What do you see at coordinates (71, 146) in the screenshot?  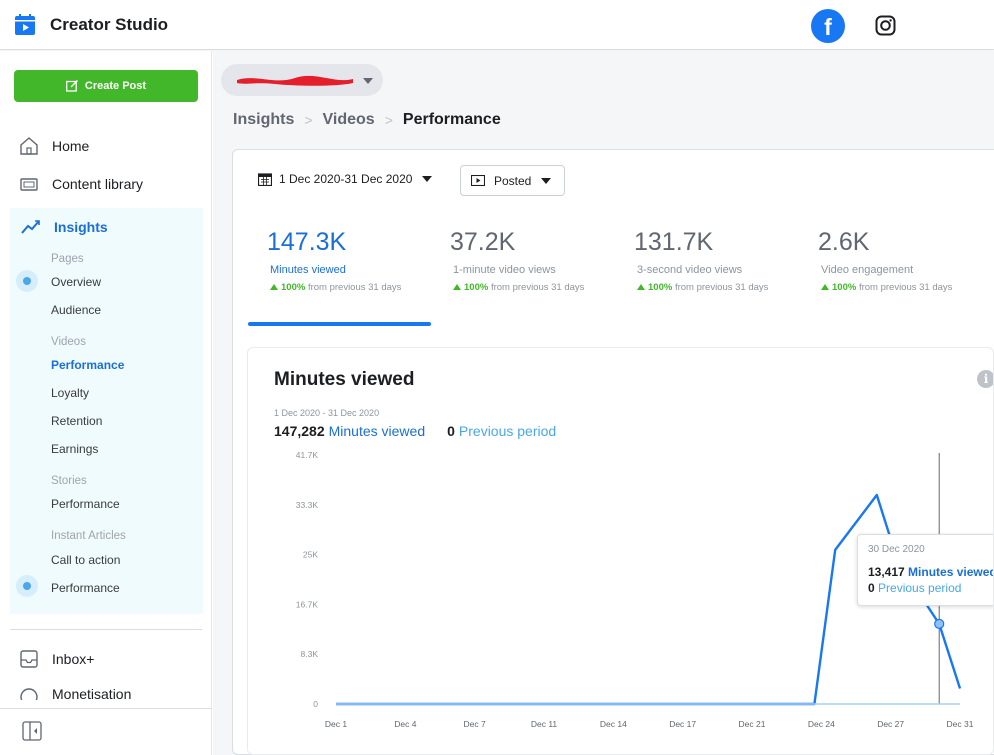 I see `sidebar-item-label: Home` at bounding box center [71, 146].